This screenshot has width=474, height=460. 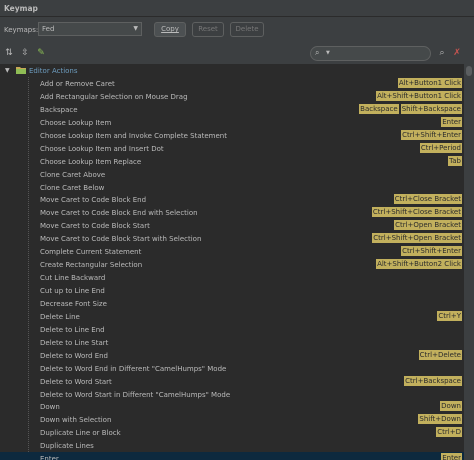 I want to click on shortcut-badge: Shift+Down, so click(x=440, y=419).